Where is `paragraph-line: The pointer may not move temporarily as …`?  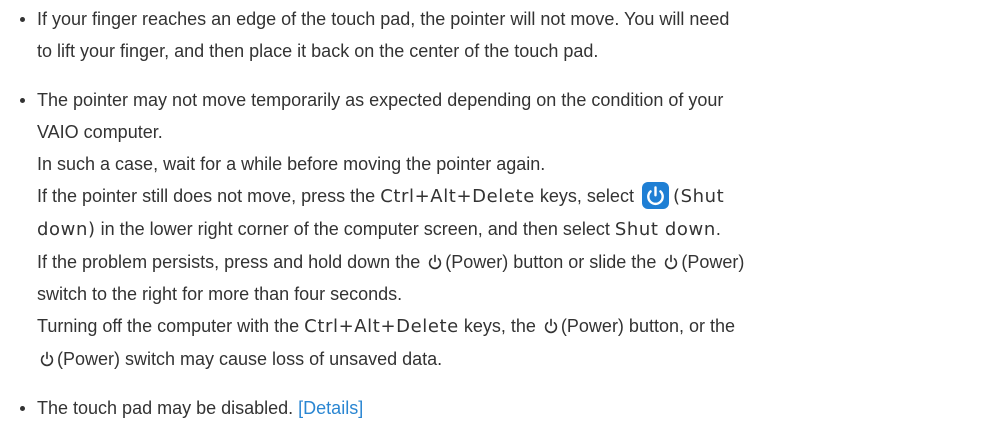
paragraph-line: The pointer may not move temporarily as … is located at coordinates (380, 100).